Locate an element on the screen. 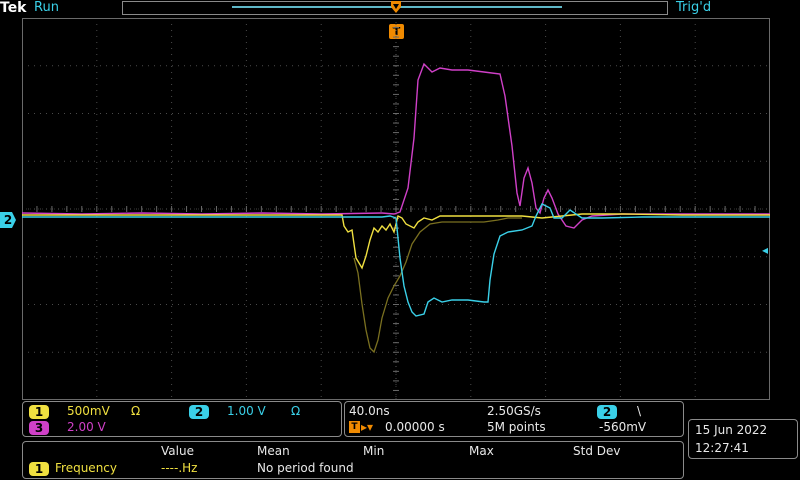  trigger-slope-icon: \ is located at coordinates (639, 411).